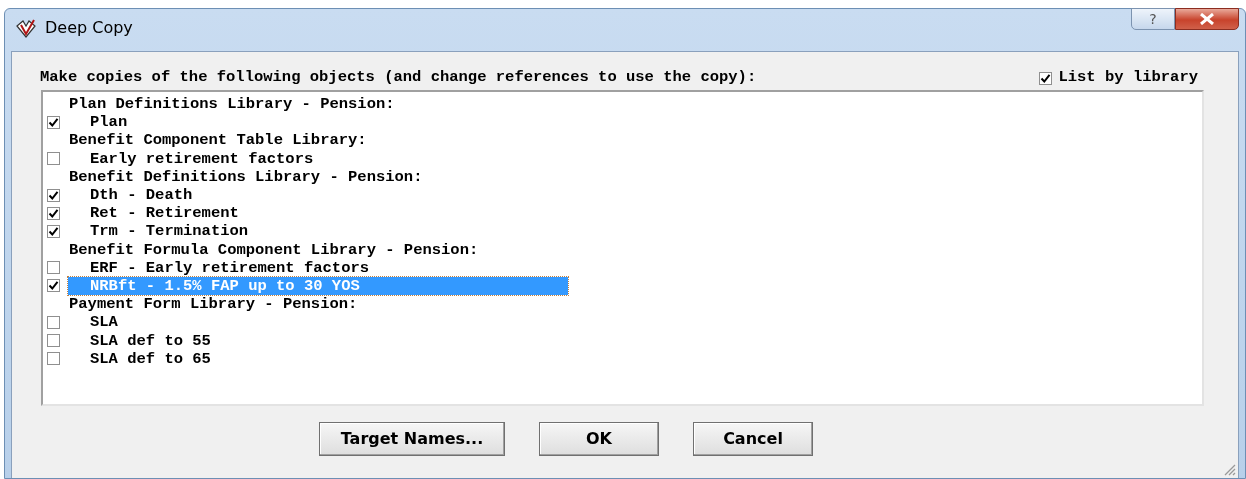 Image resolution: width=1246 pixels, height=479 pixels. What do you see at coordinates (213, 304) in the screenshot?
I see `library-heading: Payment Form Library - Pension:` at bounding box center [213, 304].